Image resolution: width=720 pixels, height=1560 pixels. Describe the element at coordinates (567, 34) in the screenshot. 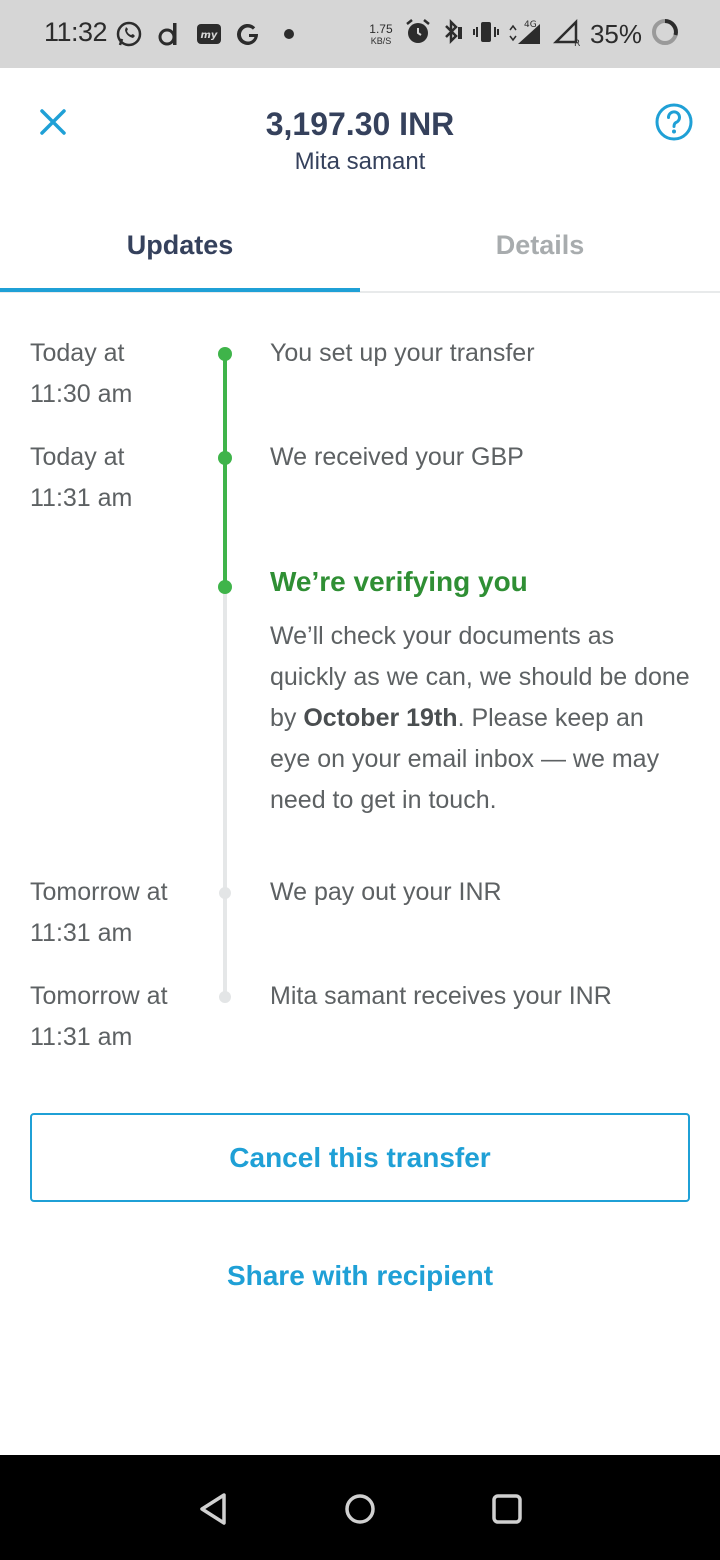

I see `signal-roaming-icon: R` at that location.